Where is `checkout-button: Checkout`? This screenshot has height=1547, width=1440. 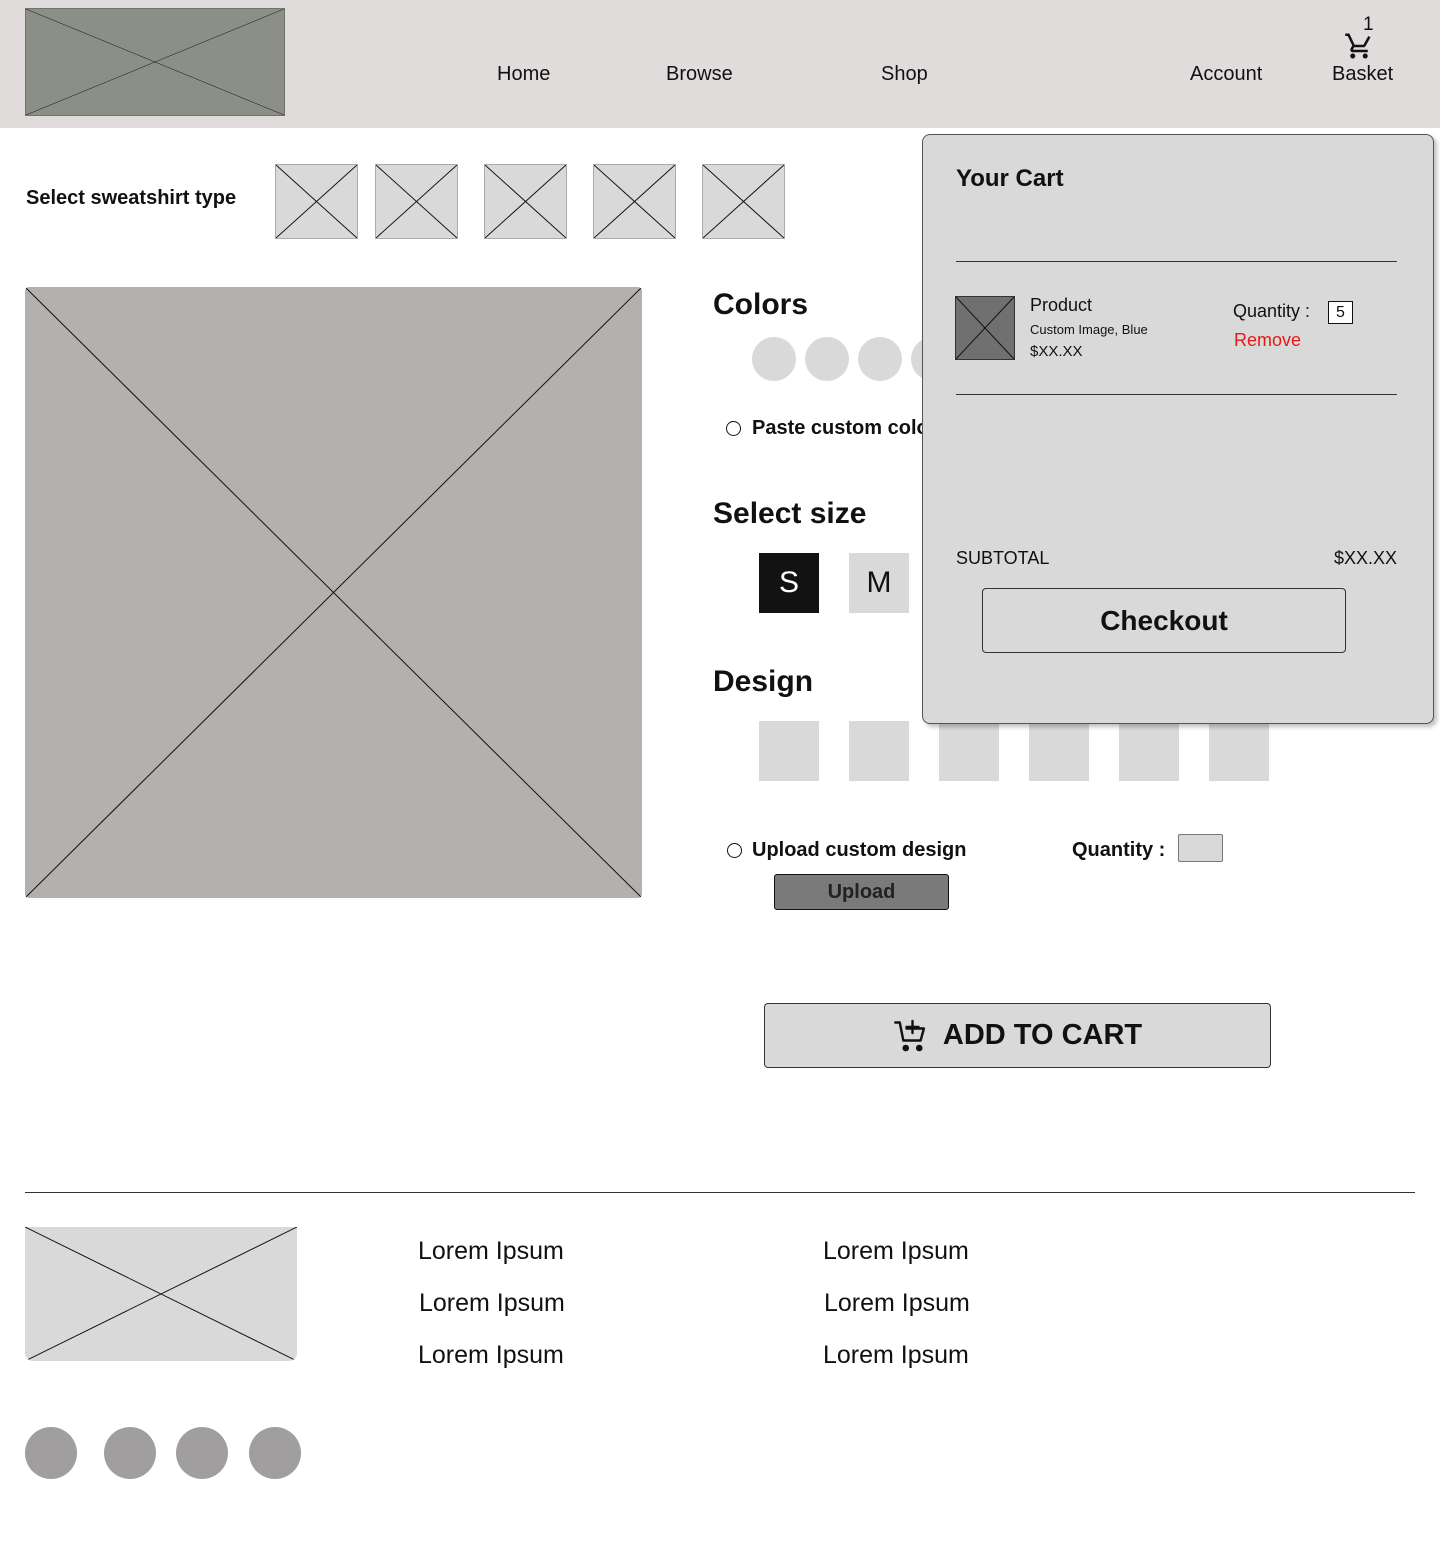
checkout-button: Checkout is located at coordinates (1164, 620).